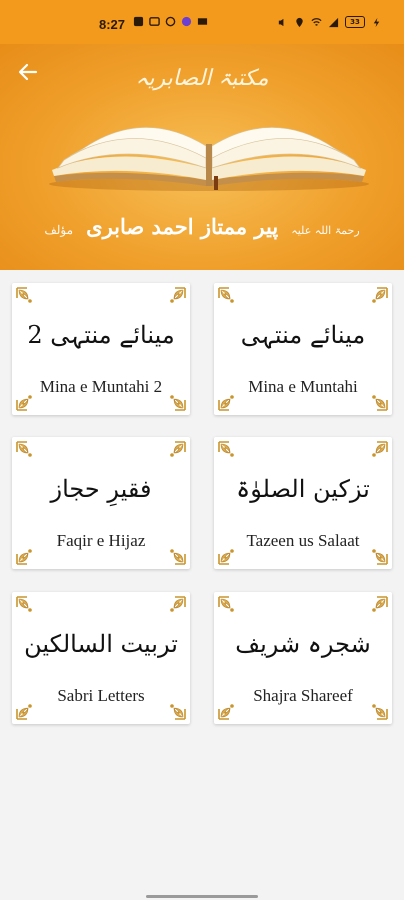  I want to click on signal-icon, so click(333, 22).